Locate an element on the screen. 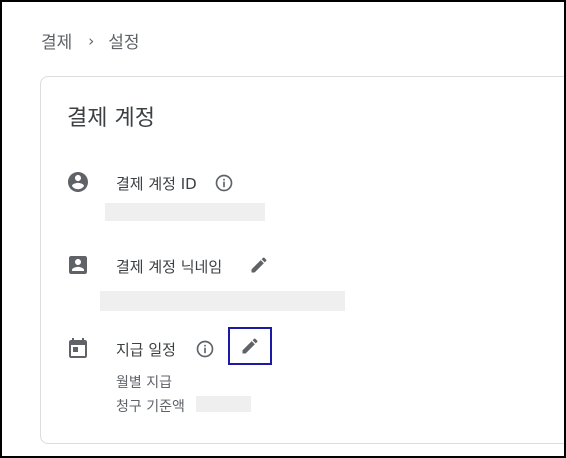  account-id-value-redacted is located at coordinates (185, 212).